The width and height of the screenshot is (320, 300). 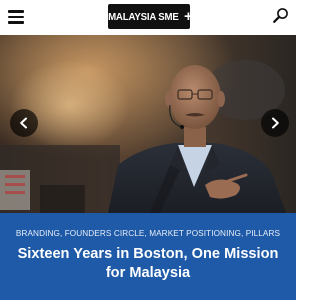 What do you see at coordinates (195, 233) in the screenshot?
I see `category-link: MARKET POSITIONING` at bounding box center [195, 233].